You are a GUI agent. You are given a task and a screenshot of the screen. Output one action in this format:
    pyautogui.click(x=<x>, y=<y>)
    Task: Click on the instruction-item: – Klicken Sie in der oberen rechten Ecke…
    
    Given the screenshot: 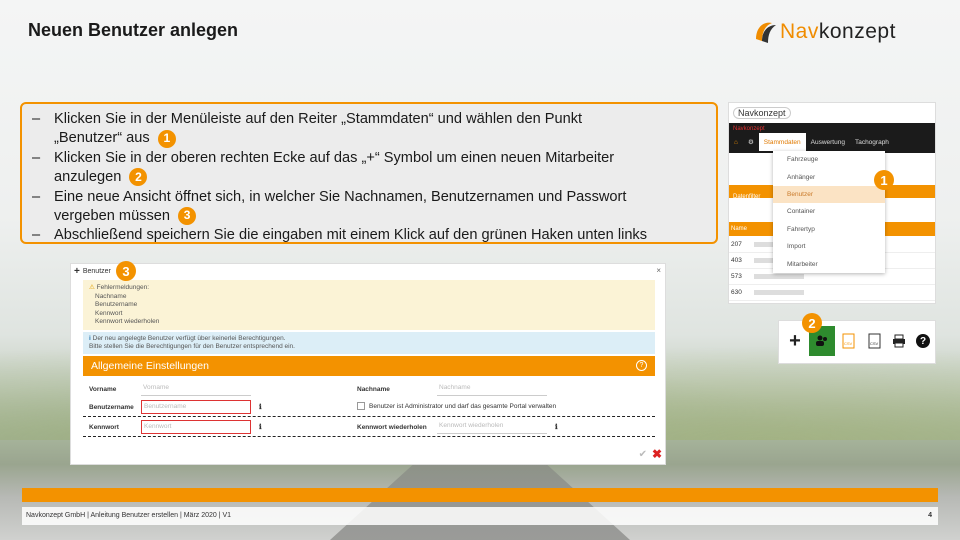 What is the action you would take?
    pyautogui.click(x=367, y=168)
    